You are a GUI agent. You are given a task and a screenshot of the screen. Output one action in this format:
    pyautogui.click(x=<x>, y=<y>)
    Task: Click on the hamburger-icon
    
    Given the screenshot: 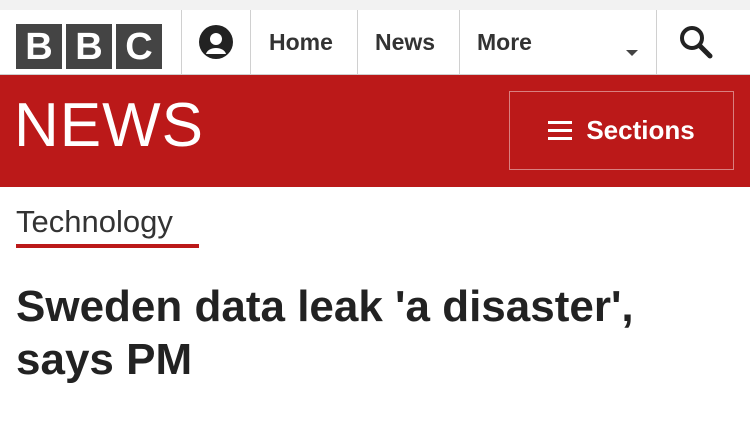 What is the action you would take?
    pyautogui.click(x=560, y=130)
    